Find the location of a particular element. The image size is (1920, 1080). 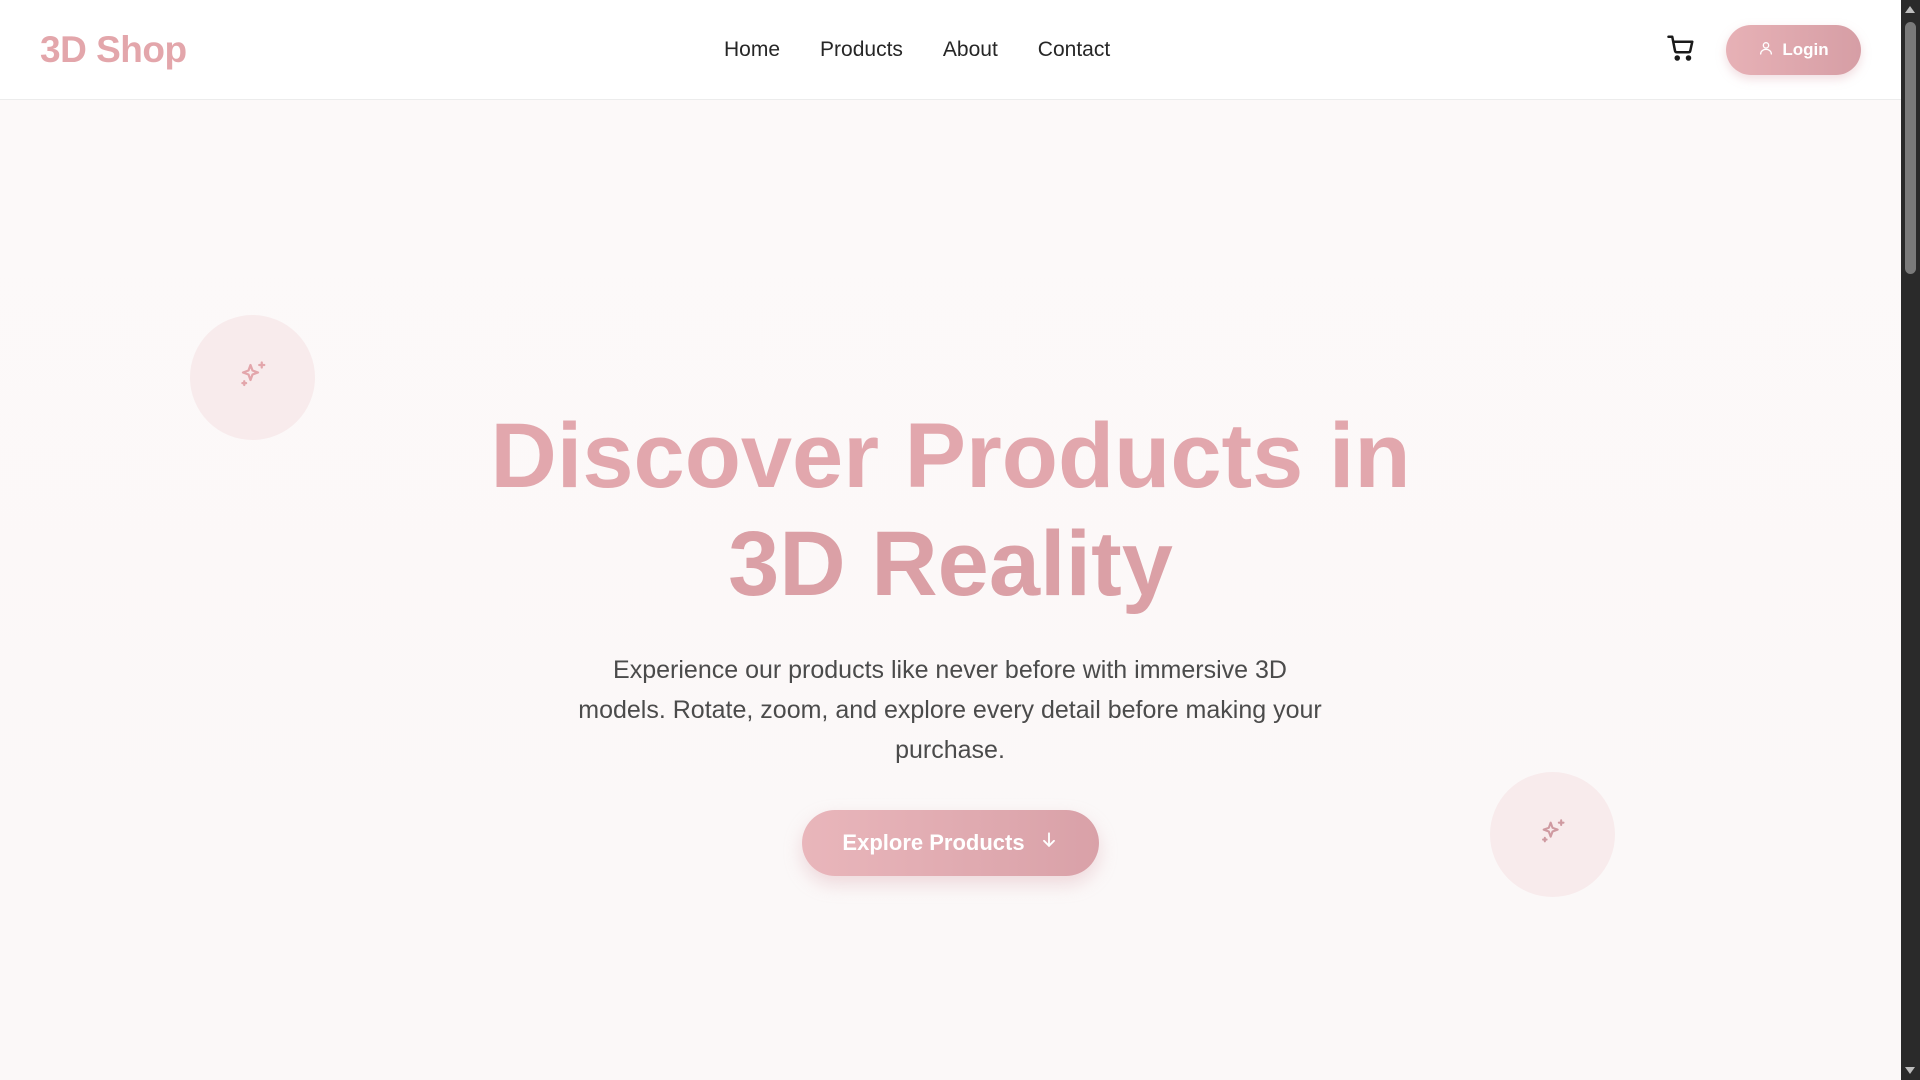

site-logo: 3D Shop is located at coordinates (113, 50).